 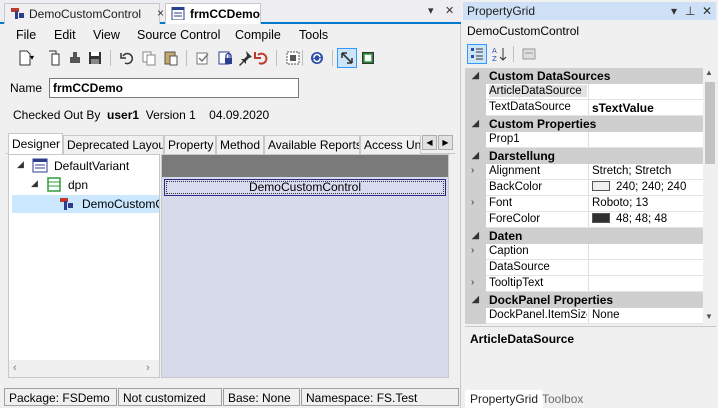 I want to click on property-value: 48; 48; 48, so click(x=645, y=220).